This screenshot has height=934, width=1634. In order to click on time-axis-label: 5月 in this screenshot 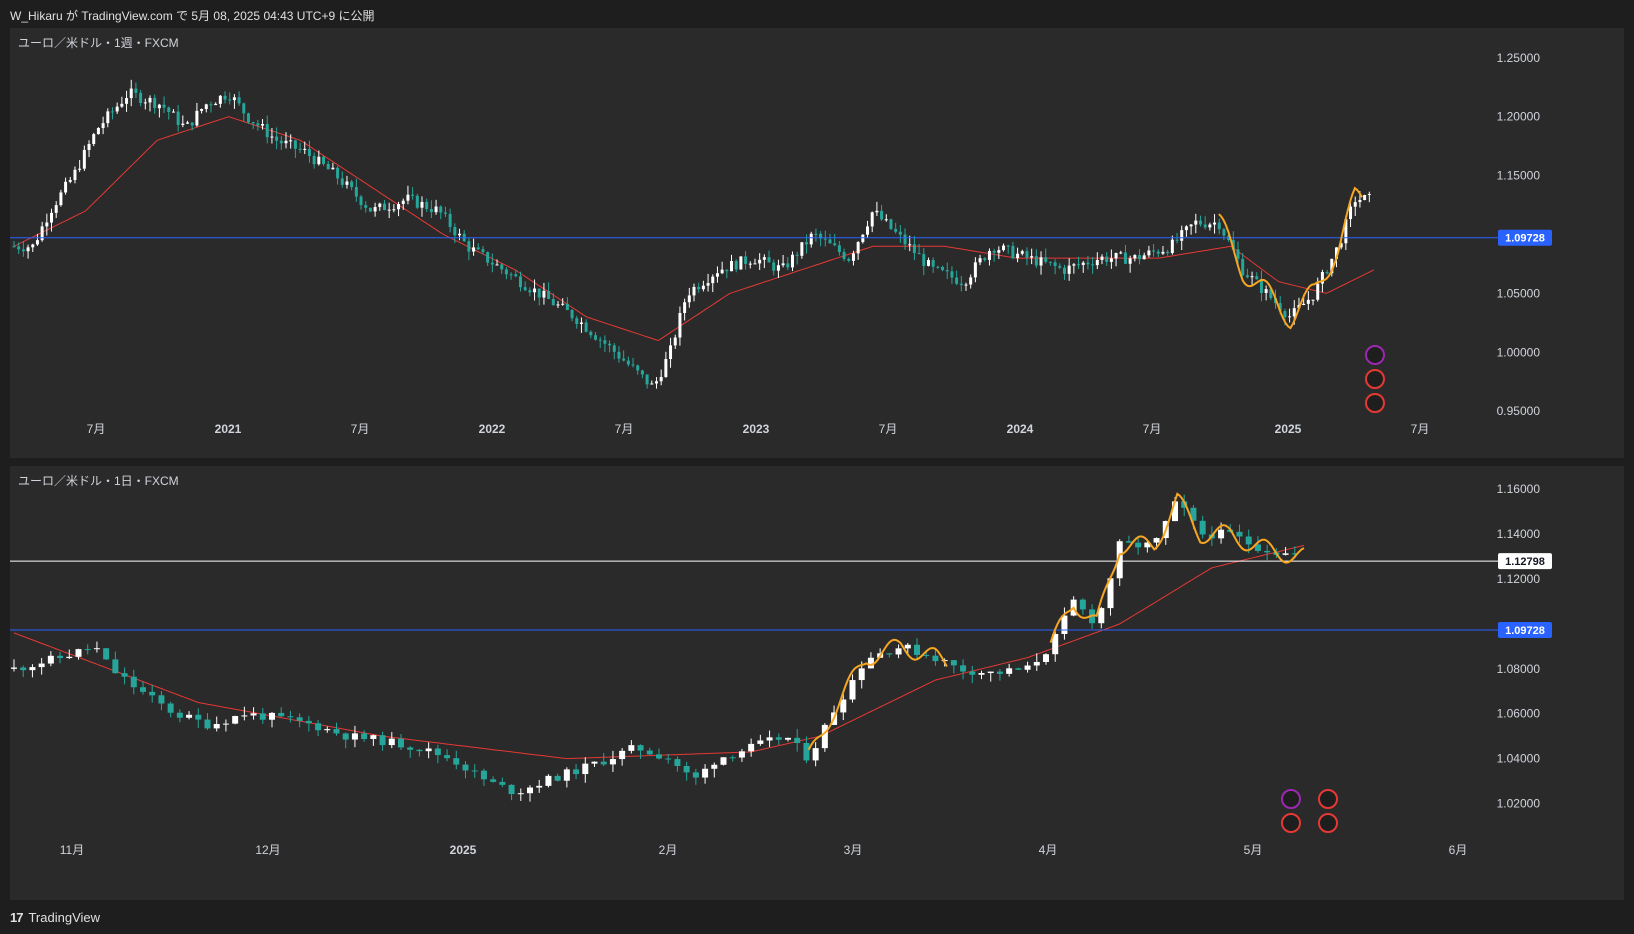, I will do `click(1253, 850)`.